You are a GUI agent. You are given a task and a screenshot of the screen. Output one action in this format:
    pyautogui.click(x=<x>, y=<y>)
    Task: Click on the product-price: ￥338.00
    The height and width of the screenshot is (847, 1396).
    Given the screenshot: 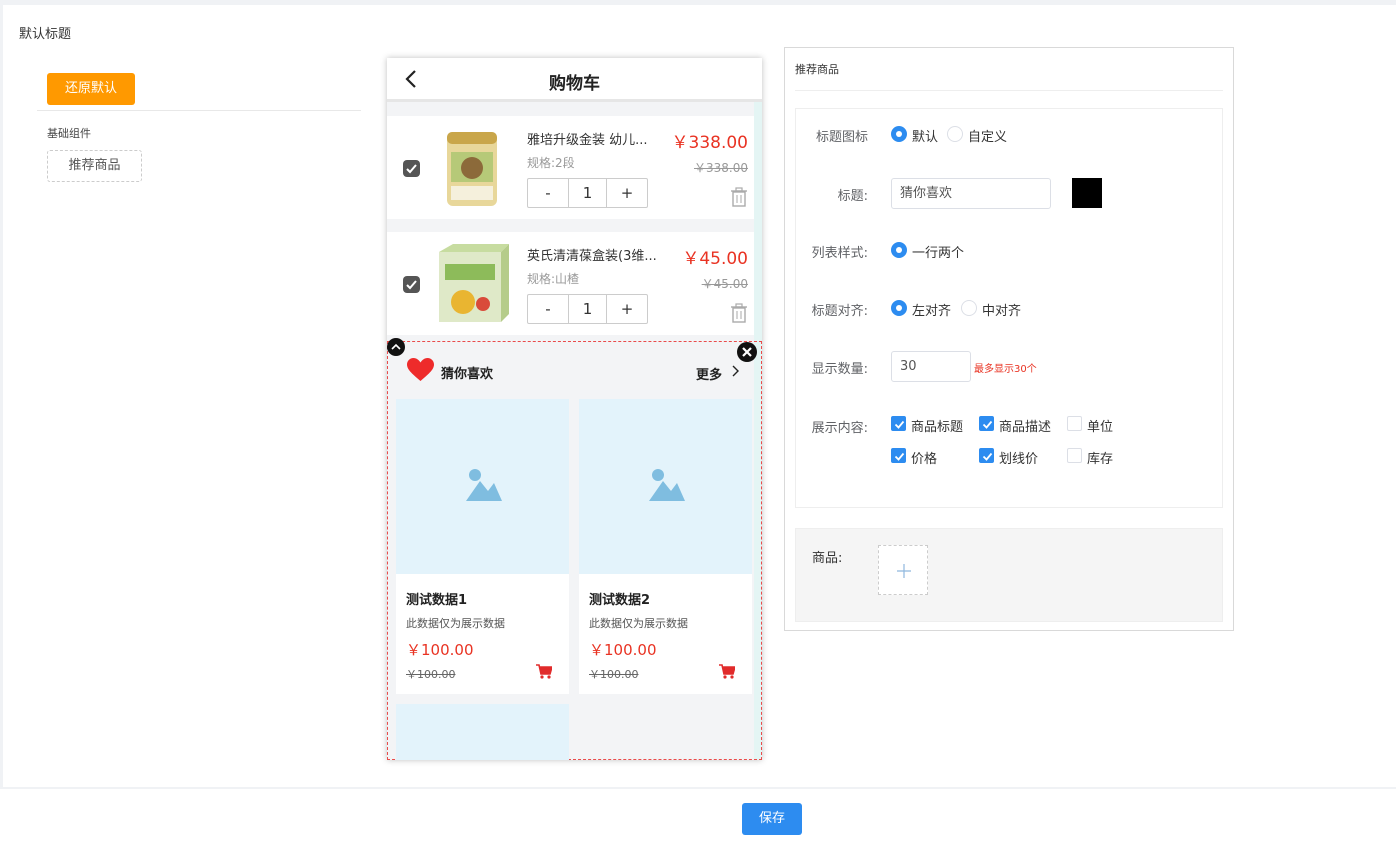 What is the action you would take?
    pyautogui.click(x=709, y=143)
    